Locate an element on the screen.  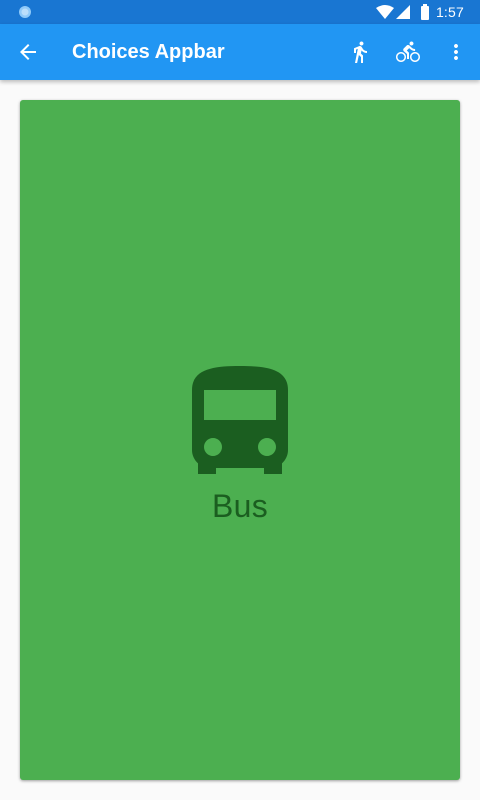
card-label: Bus is located at coordinates (240, 505).